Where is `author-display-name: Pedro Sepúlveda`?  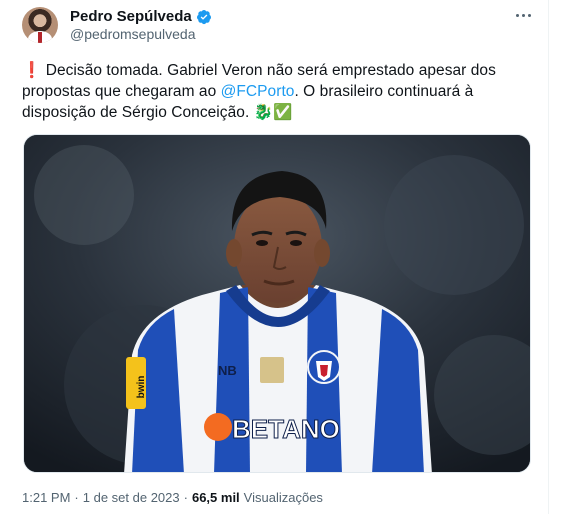 author-display-name: Pedro Sepúlveda is located at coordinates (131, 16).